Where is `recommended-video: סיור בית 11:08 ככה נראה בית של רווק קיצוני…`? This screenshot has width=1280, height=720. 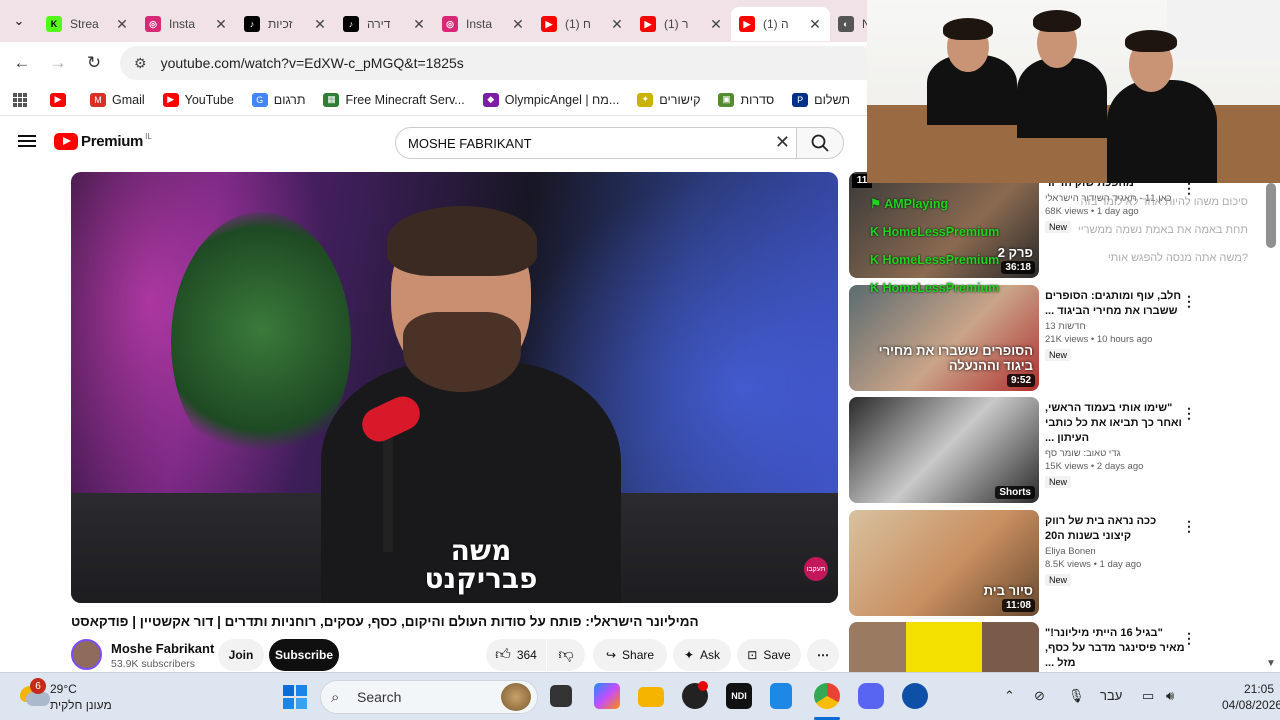
recommended-video: סיור בית 11:08 ככה נראה בית של רווק קיצוני… is located at coordinates (1059, 563).